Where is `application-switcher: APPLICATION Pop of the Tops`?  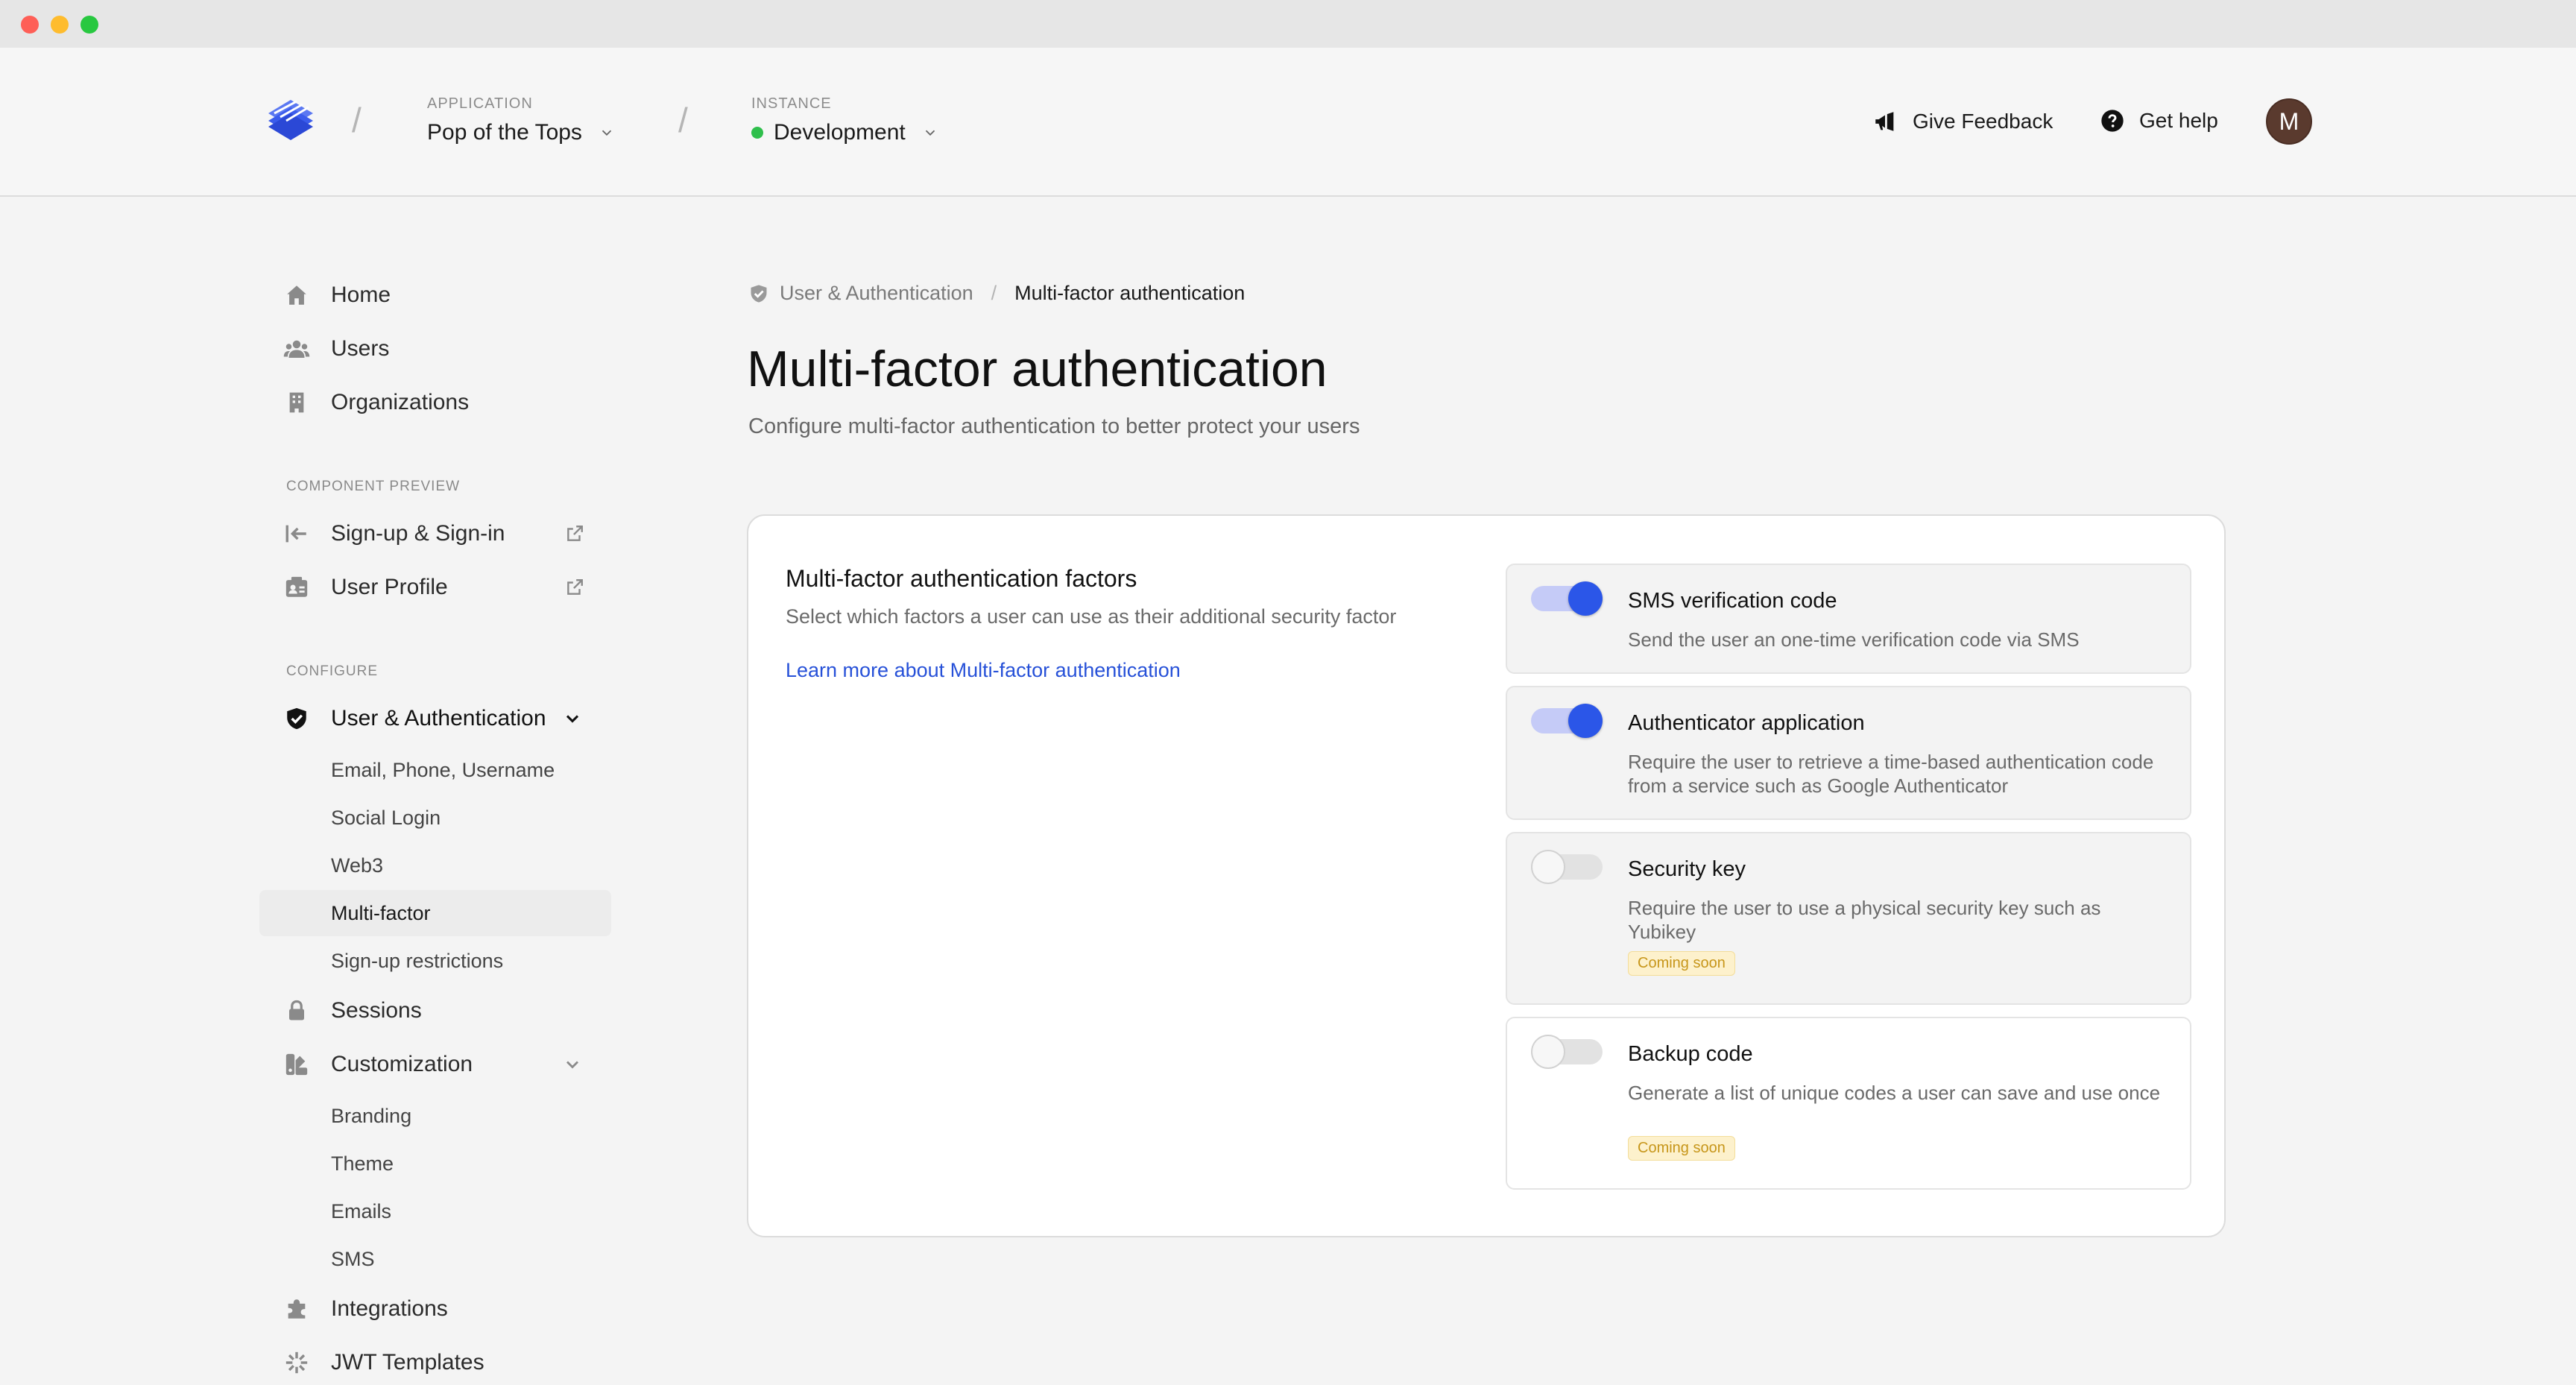
application-switcher: APPLICATION Pop of the Tops is located at coordinates (521, 120).